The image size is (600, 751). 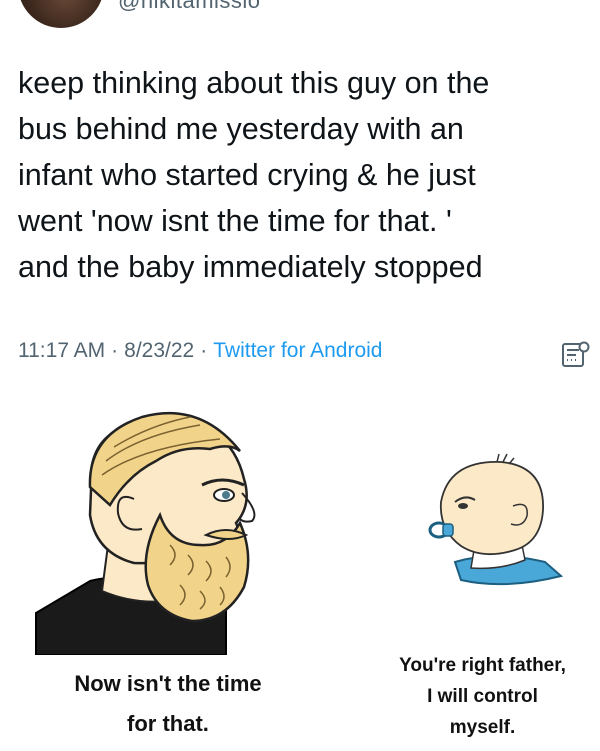 I want to click on tweet-date: 8/23/22, so click(x=159, y=350).